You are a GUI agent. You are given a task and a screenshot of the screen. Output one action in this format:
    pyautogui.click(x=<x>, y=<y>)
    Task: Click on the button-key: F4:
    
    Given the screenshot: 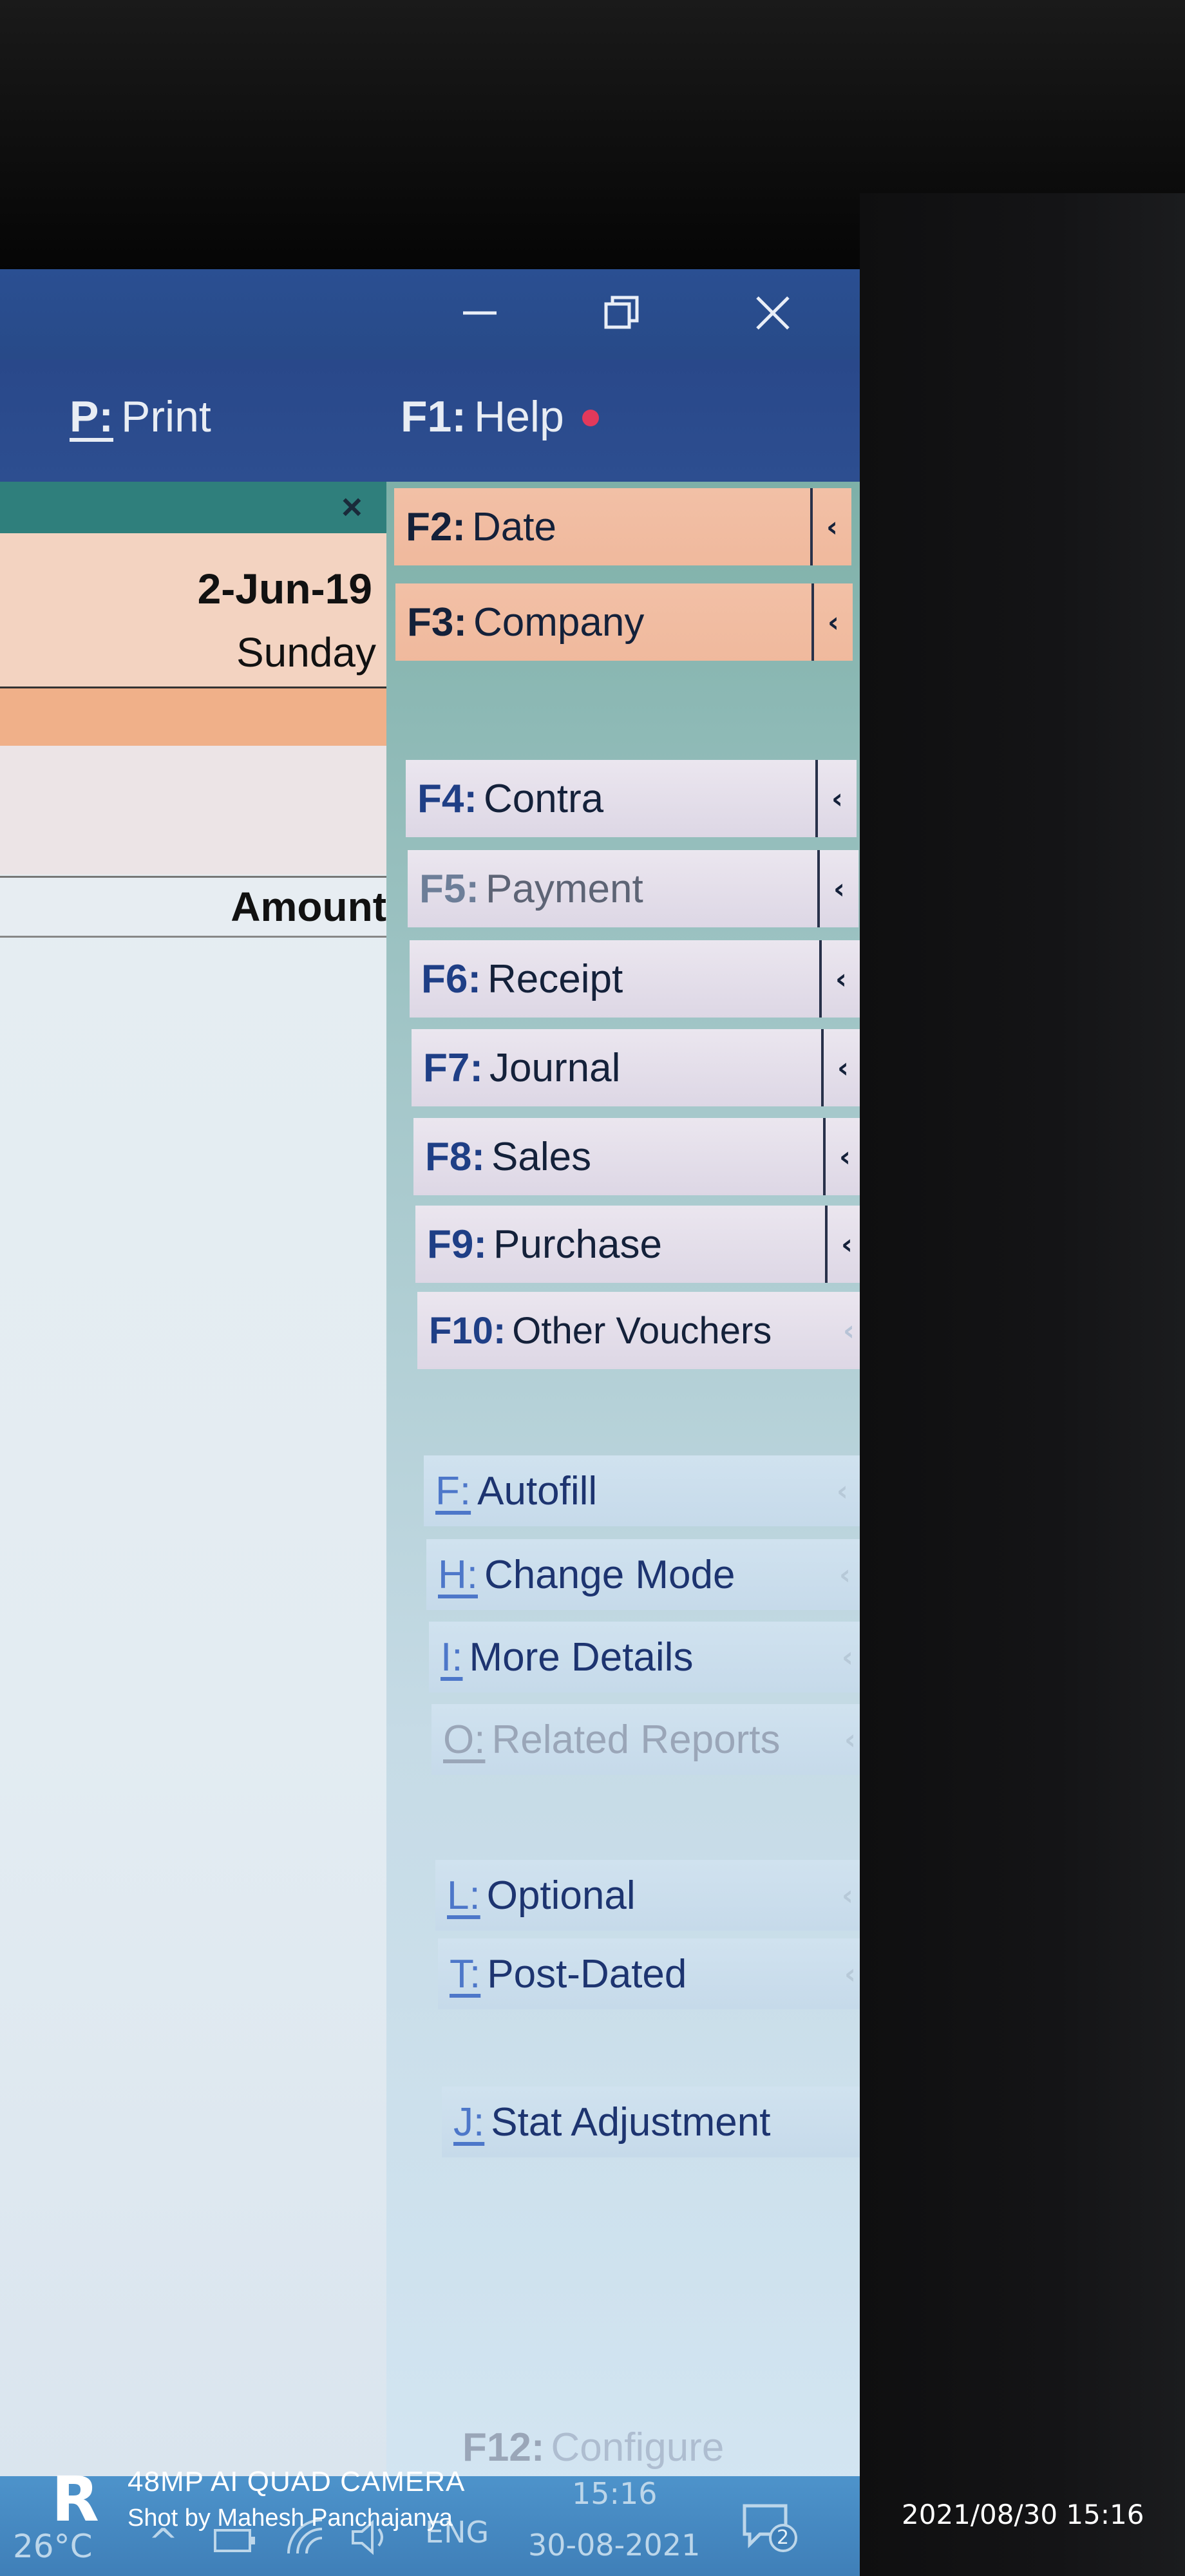 What is the action you would take?
    pyautogui.click(x=447, y=798)
    